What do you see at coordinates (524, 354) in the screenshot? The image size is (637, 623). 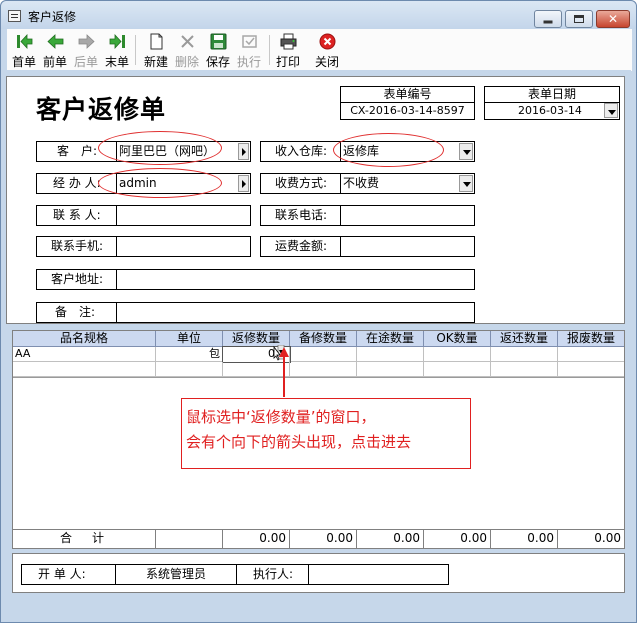 I see `row-return-qty` at bounding box center [524, 354].